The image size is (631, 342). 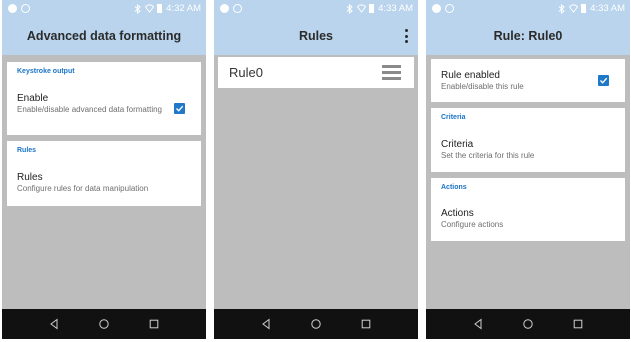 I want to click on section-header-criteria: Criteria, so click(x=453, y=117).